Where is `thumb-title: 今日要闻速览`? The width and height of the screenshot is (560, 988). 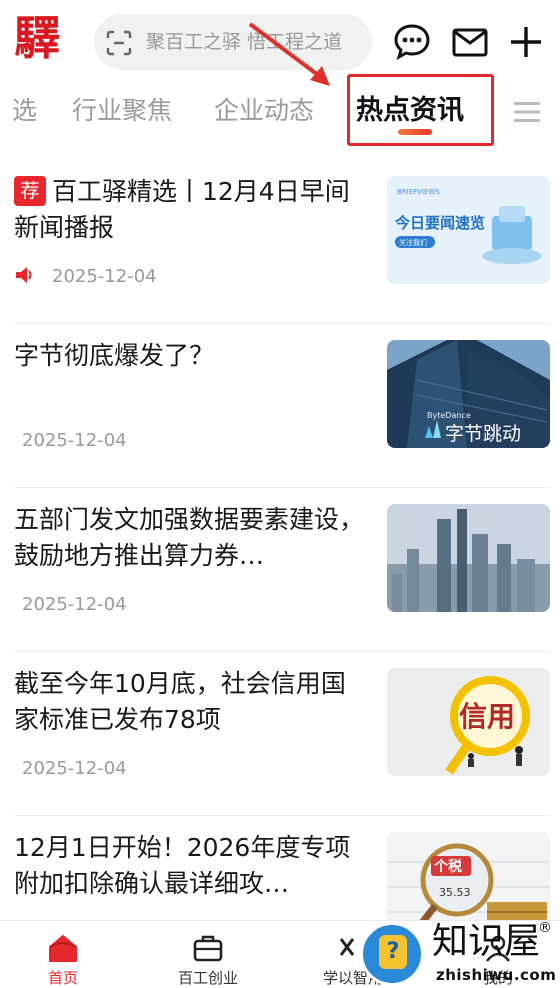
thumb-title: 今日要闻速览 is located at coordinates (439, 223).